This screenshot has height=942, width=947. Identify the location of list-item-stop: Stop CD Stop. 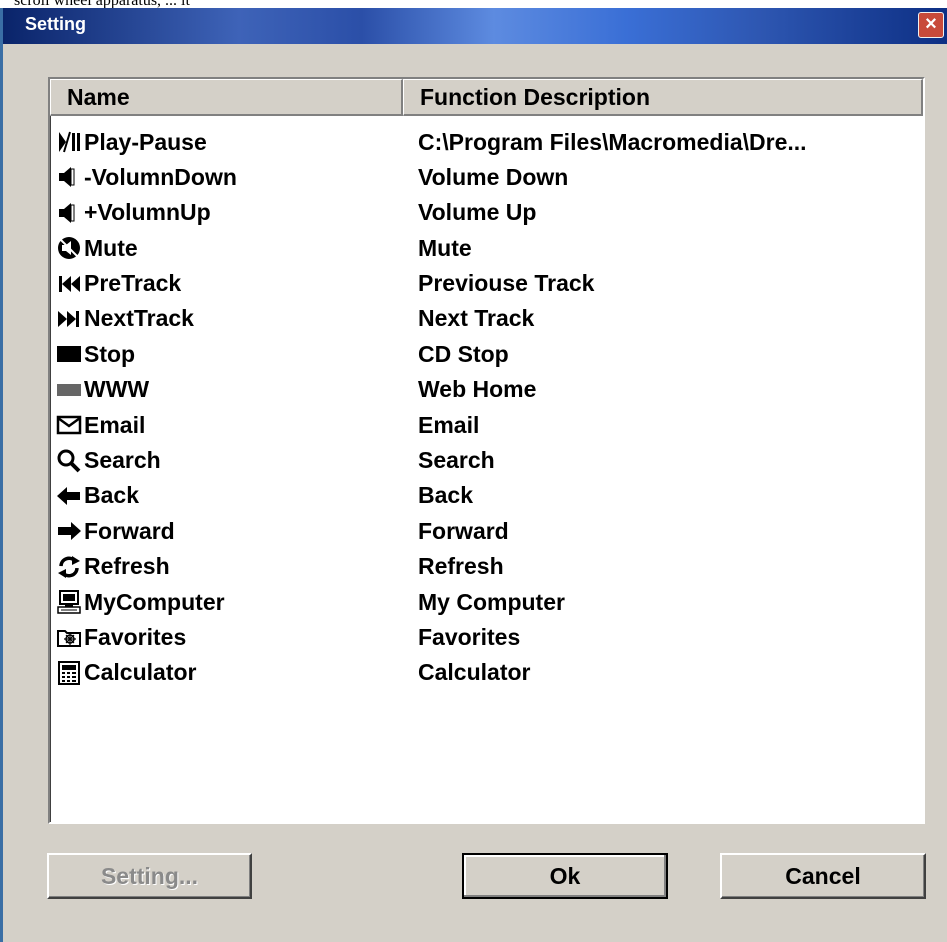
(486, 354).